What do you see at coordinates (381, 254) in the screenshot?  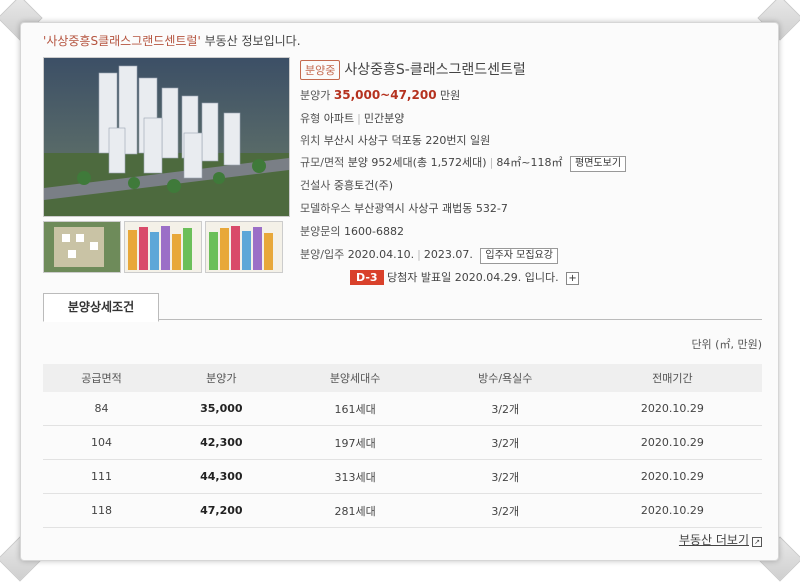 I see `sale-date: 2020.04.10.` at bounding box center [381, 254].